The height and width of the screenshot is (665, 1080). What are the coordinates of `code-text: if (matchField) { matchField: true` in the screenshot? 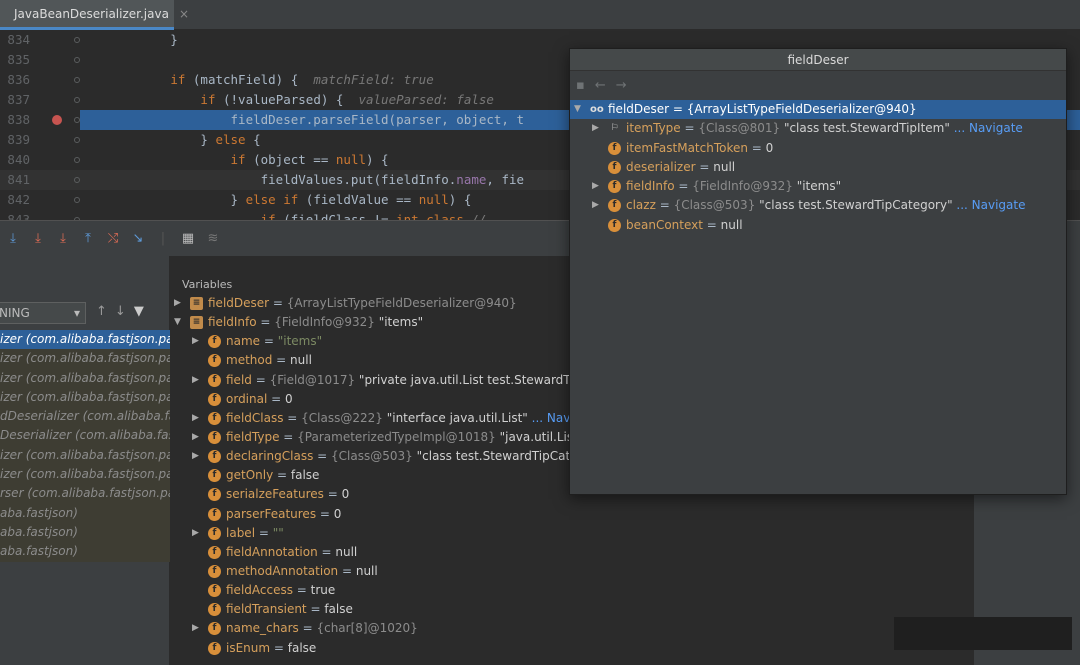 It's located at (256, 80).